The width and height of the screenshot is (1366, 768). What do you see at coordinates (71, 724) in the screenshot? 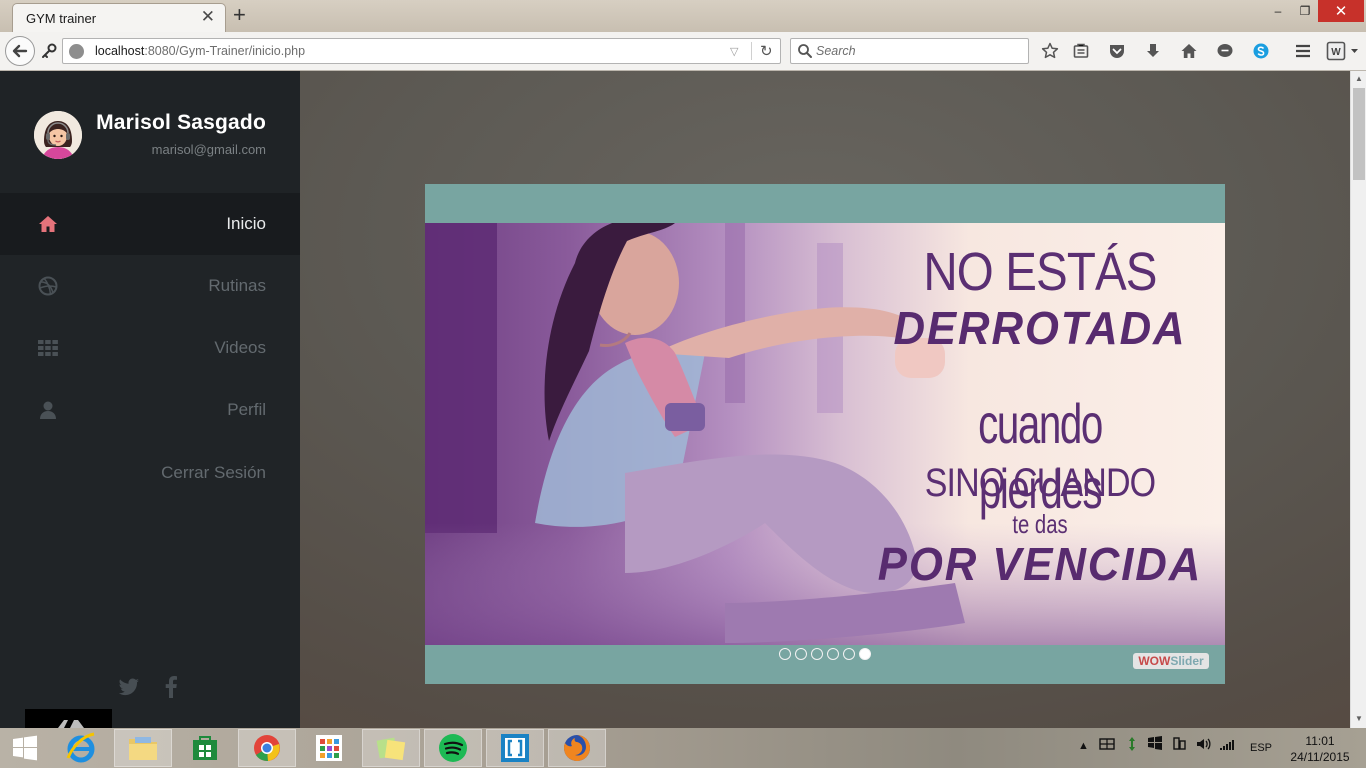
I see `chat-tab-icon` at bounding box center [71, 724].